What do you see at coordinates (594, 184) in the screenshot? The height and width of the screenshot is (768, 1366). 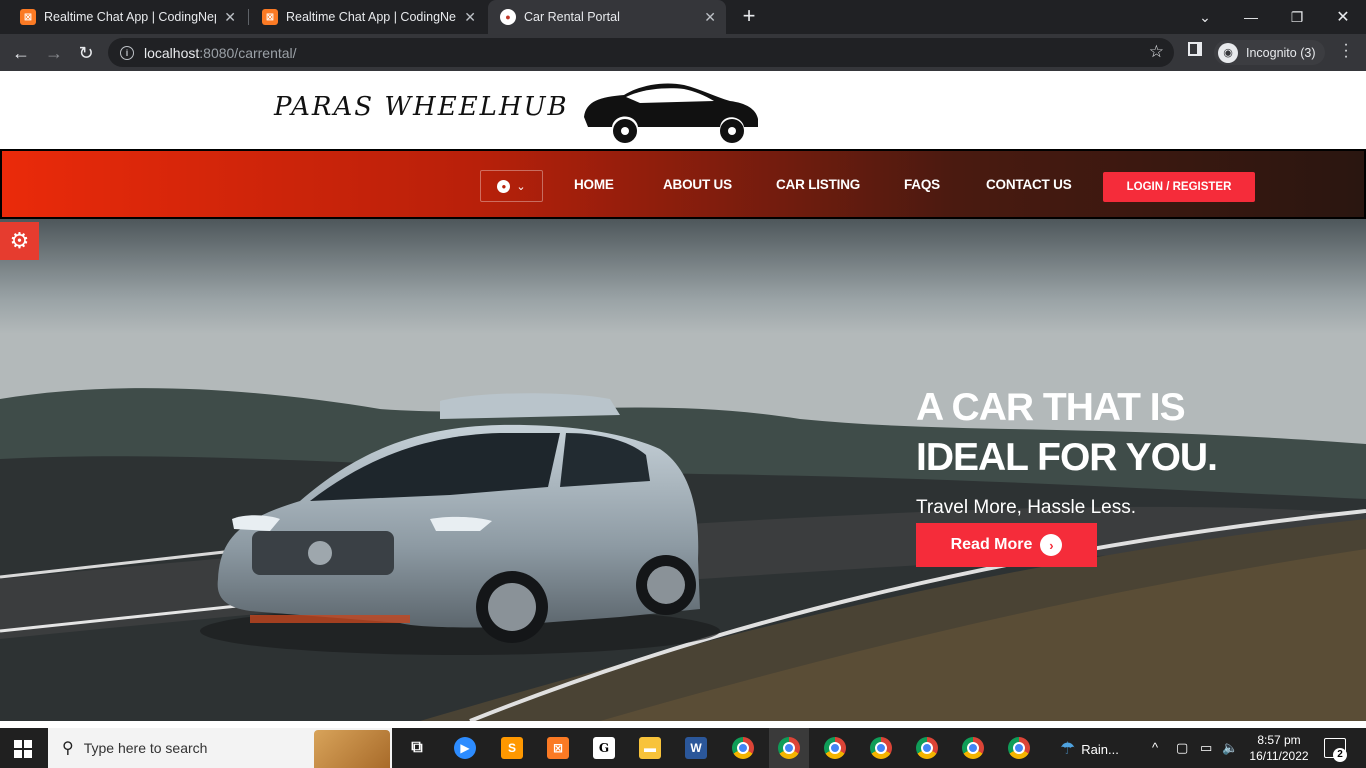 I see `nav-home: HOME` at bounding box center [594, 184].